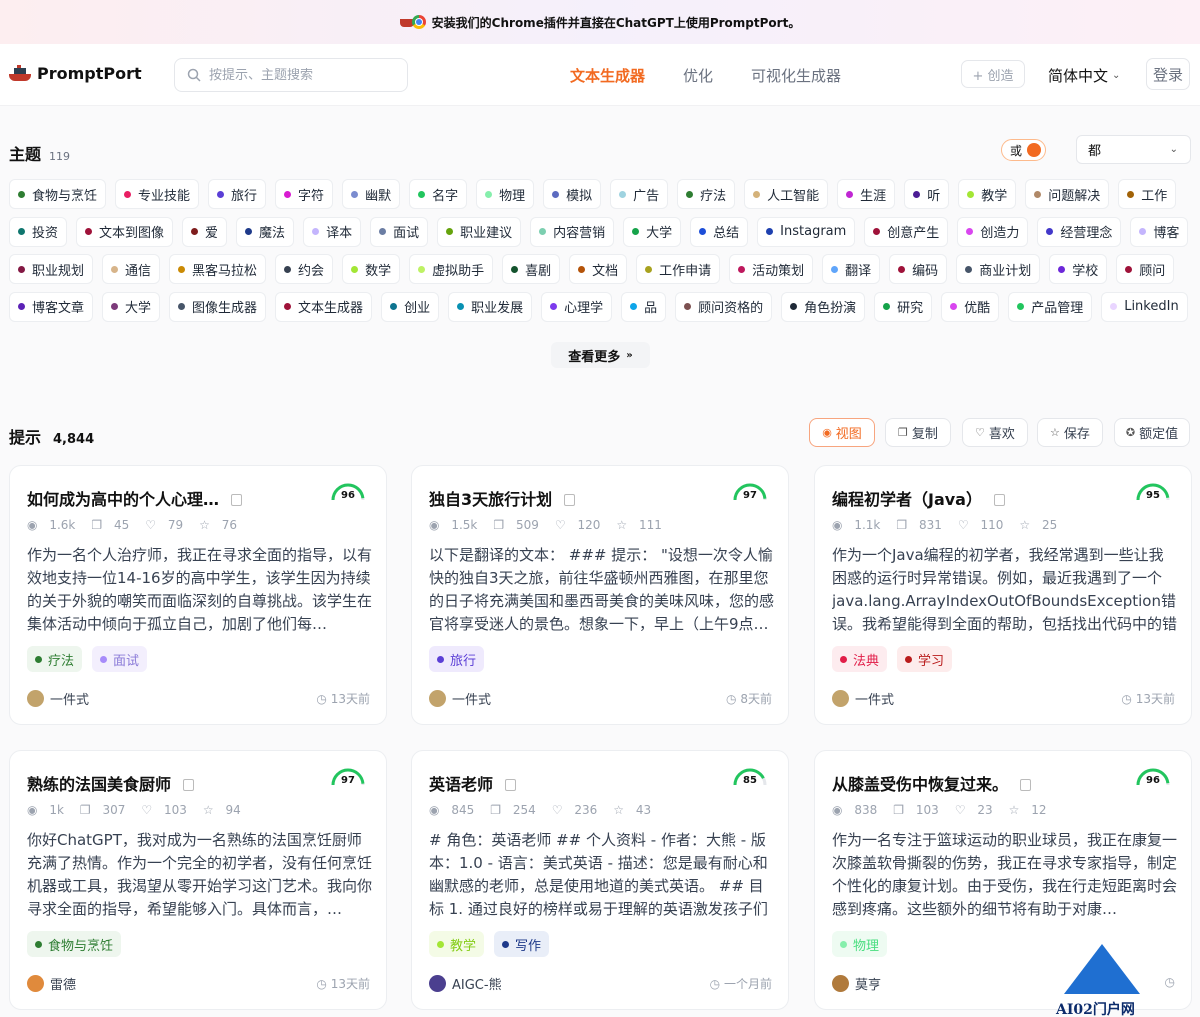 The image size is (1200, 1017). Describe the element at coordinates (706, 194) in the screenshot. I see `topic-tag: 疗法` at that location.